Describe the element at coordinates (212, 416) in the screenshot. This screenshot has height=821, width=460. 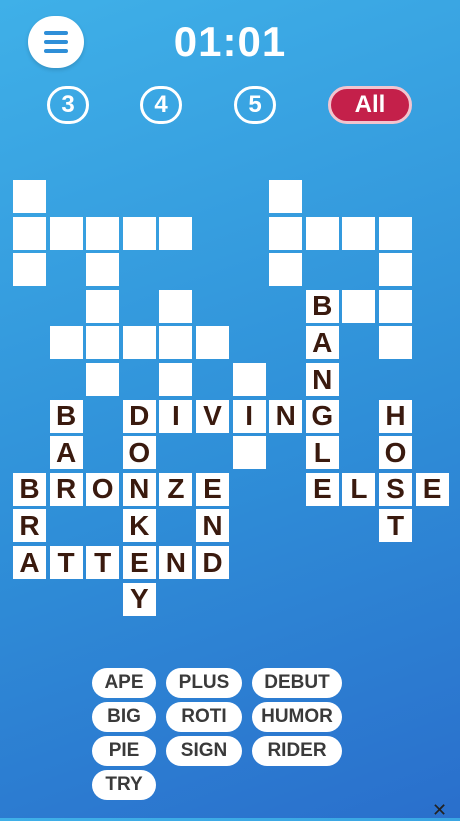
I see `grid-cell-letter: V` at that location.